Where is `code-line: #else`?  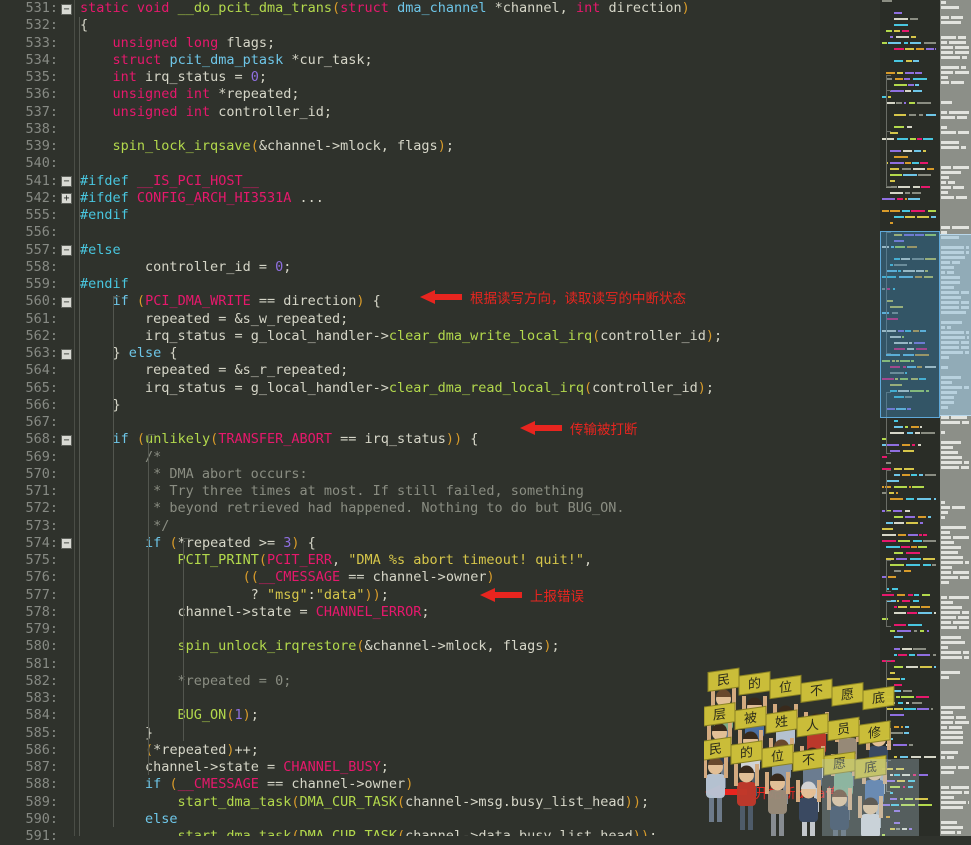 code-line: #else is located at coordinates (522, 250).